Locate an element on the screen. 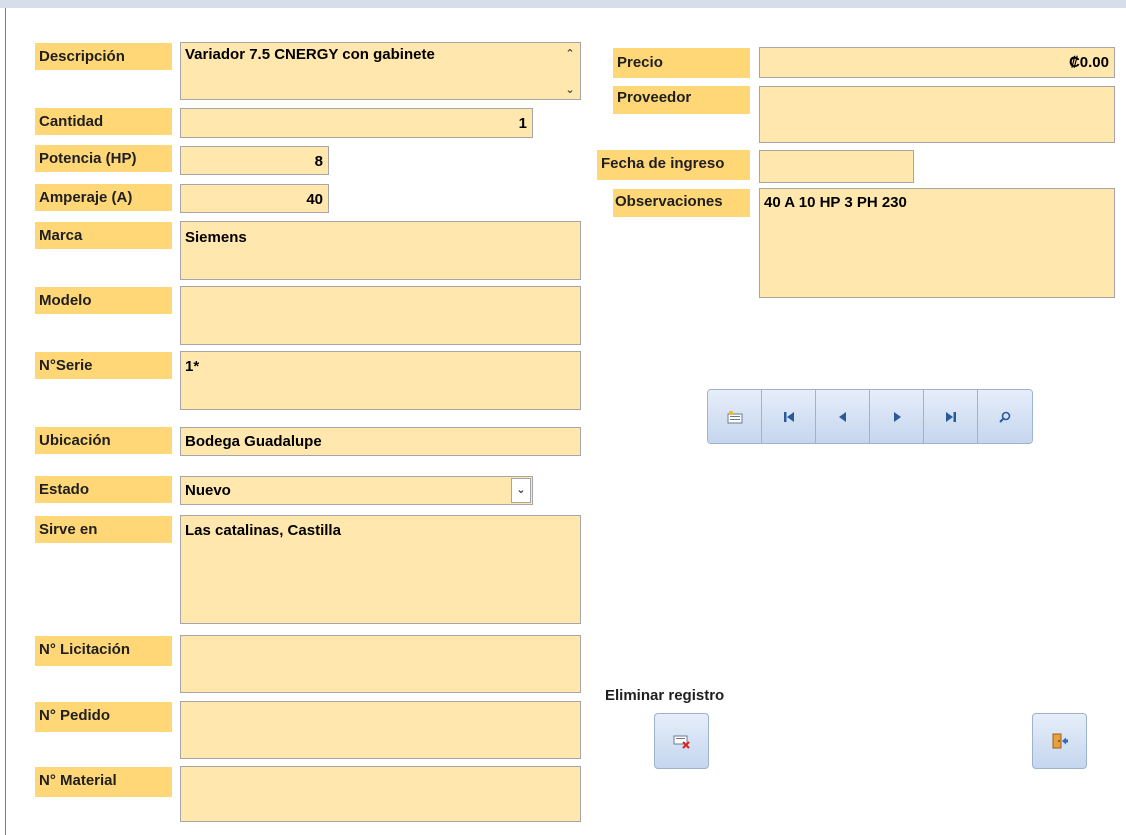  new-record-button is located at coordinates (735, 416).